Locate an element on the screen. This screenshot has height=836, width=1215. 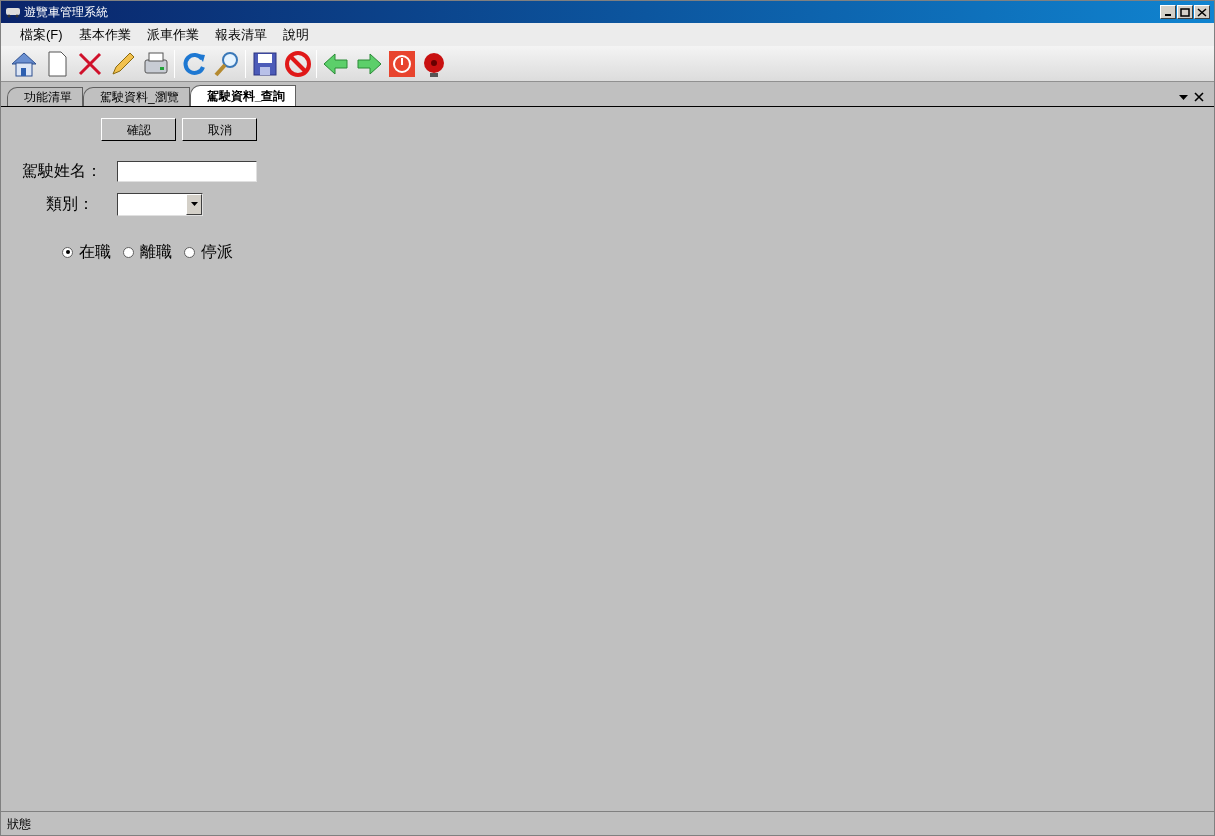
menu-item: 基本作業 is located at coordinates (104, 34).